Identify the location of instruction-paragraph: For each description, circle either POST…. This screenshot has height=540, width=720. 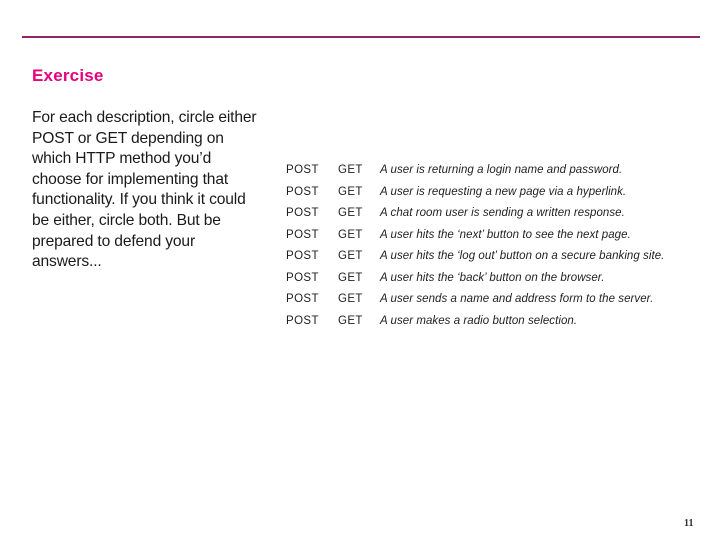
(144, 190).